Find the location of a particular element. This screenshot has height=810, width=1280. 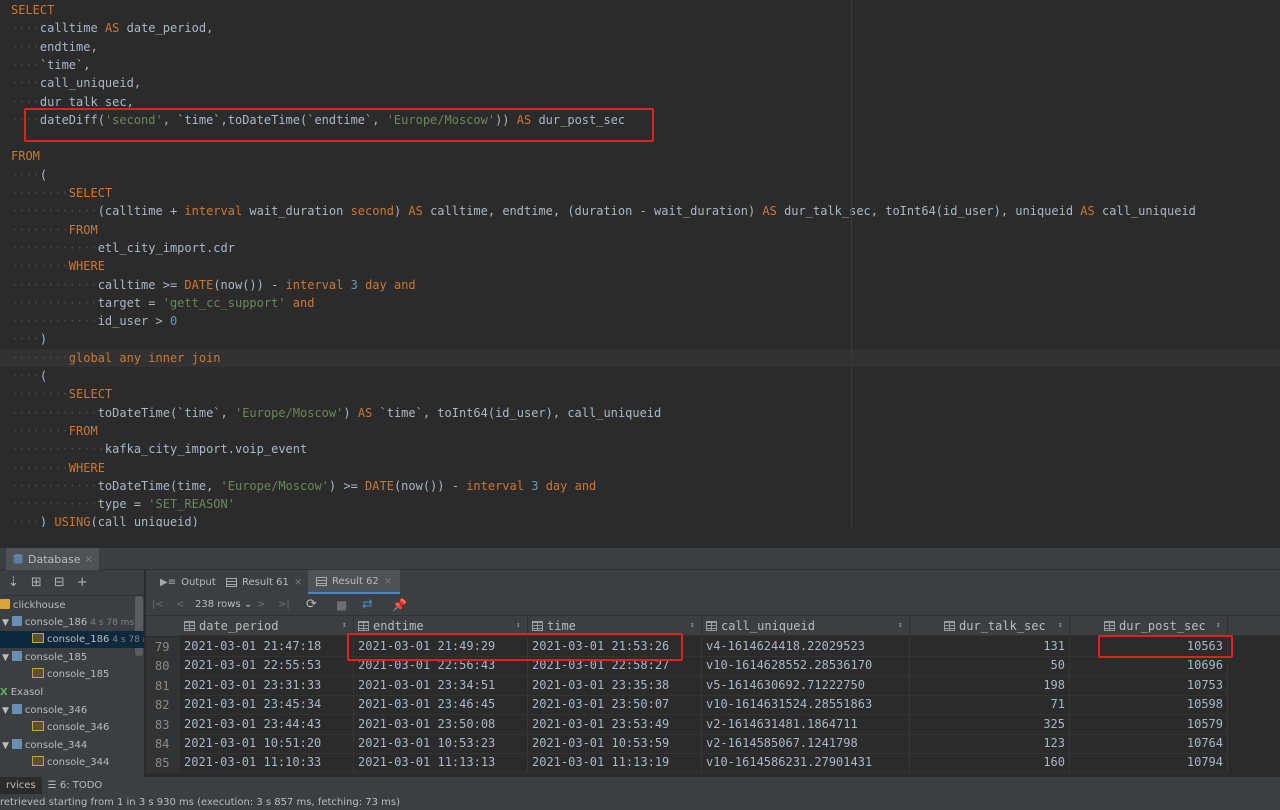

table-cell: 10764 is located at coordinates (1149, 743).